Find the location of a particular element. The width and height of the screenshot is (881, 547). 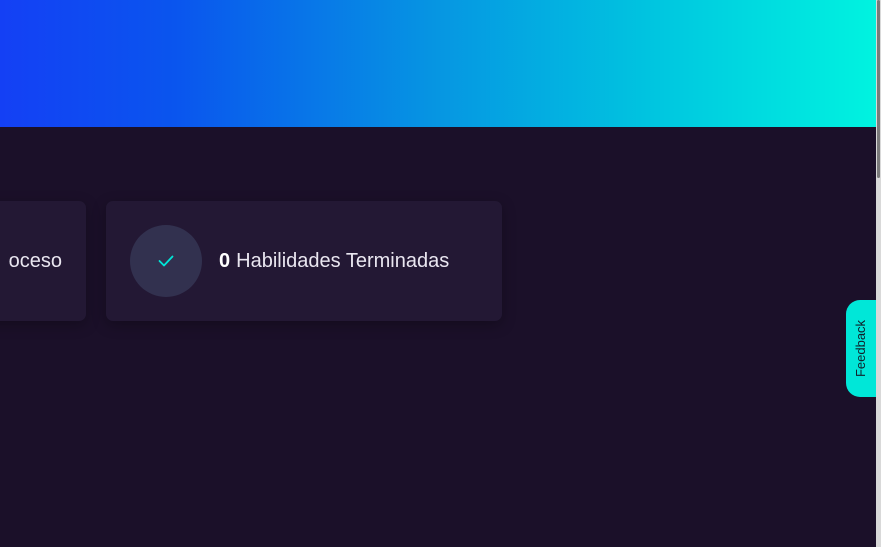

skills-completed-text: 0 Habilidades Terminadas is located at coordinates (334, 261).